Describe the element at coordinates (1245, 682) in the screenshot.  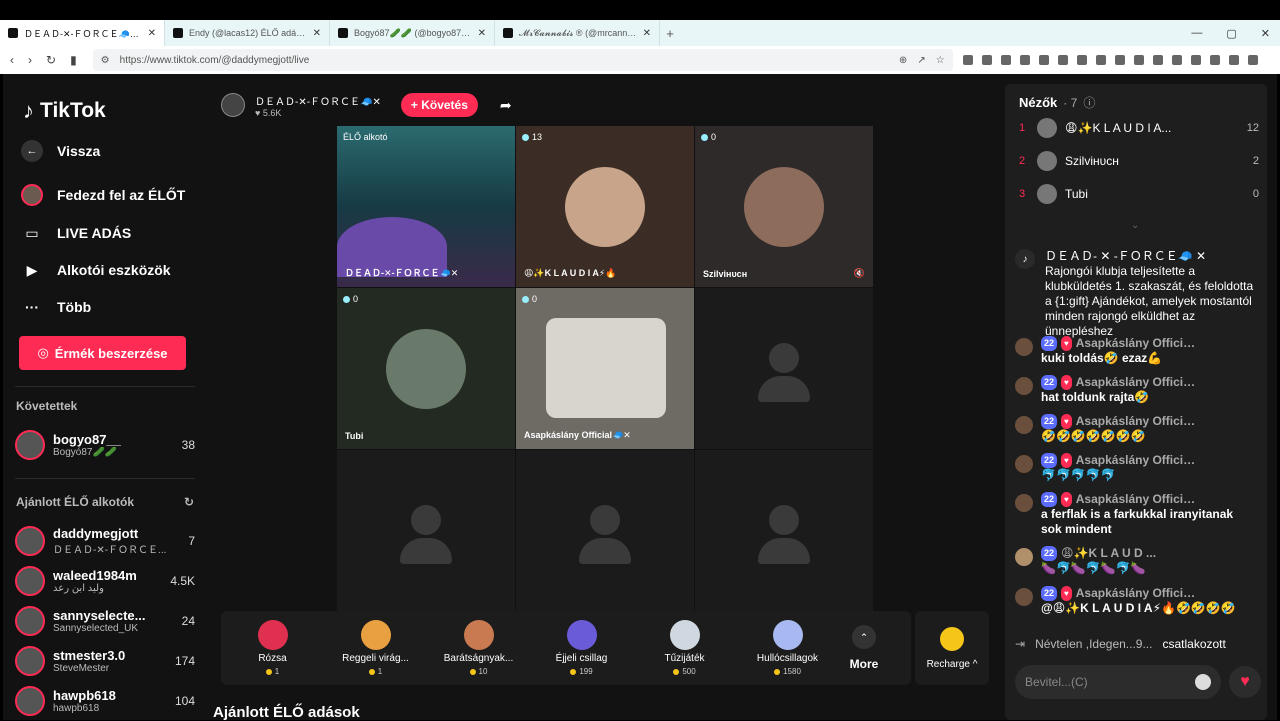
I see `like-heart-button: ♥` at that location.